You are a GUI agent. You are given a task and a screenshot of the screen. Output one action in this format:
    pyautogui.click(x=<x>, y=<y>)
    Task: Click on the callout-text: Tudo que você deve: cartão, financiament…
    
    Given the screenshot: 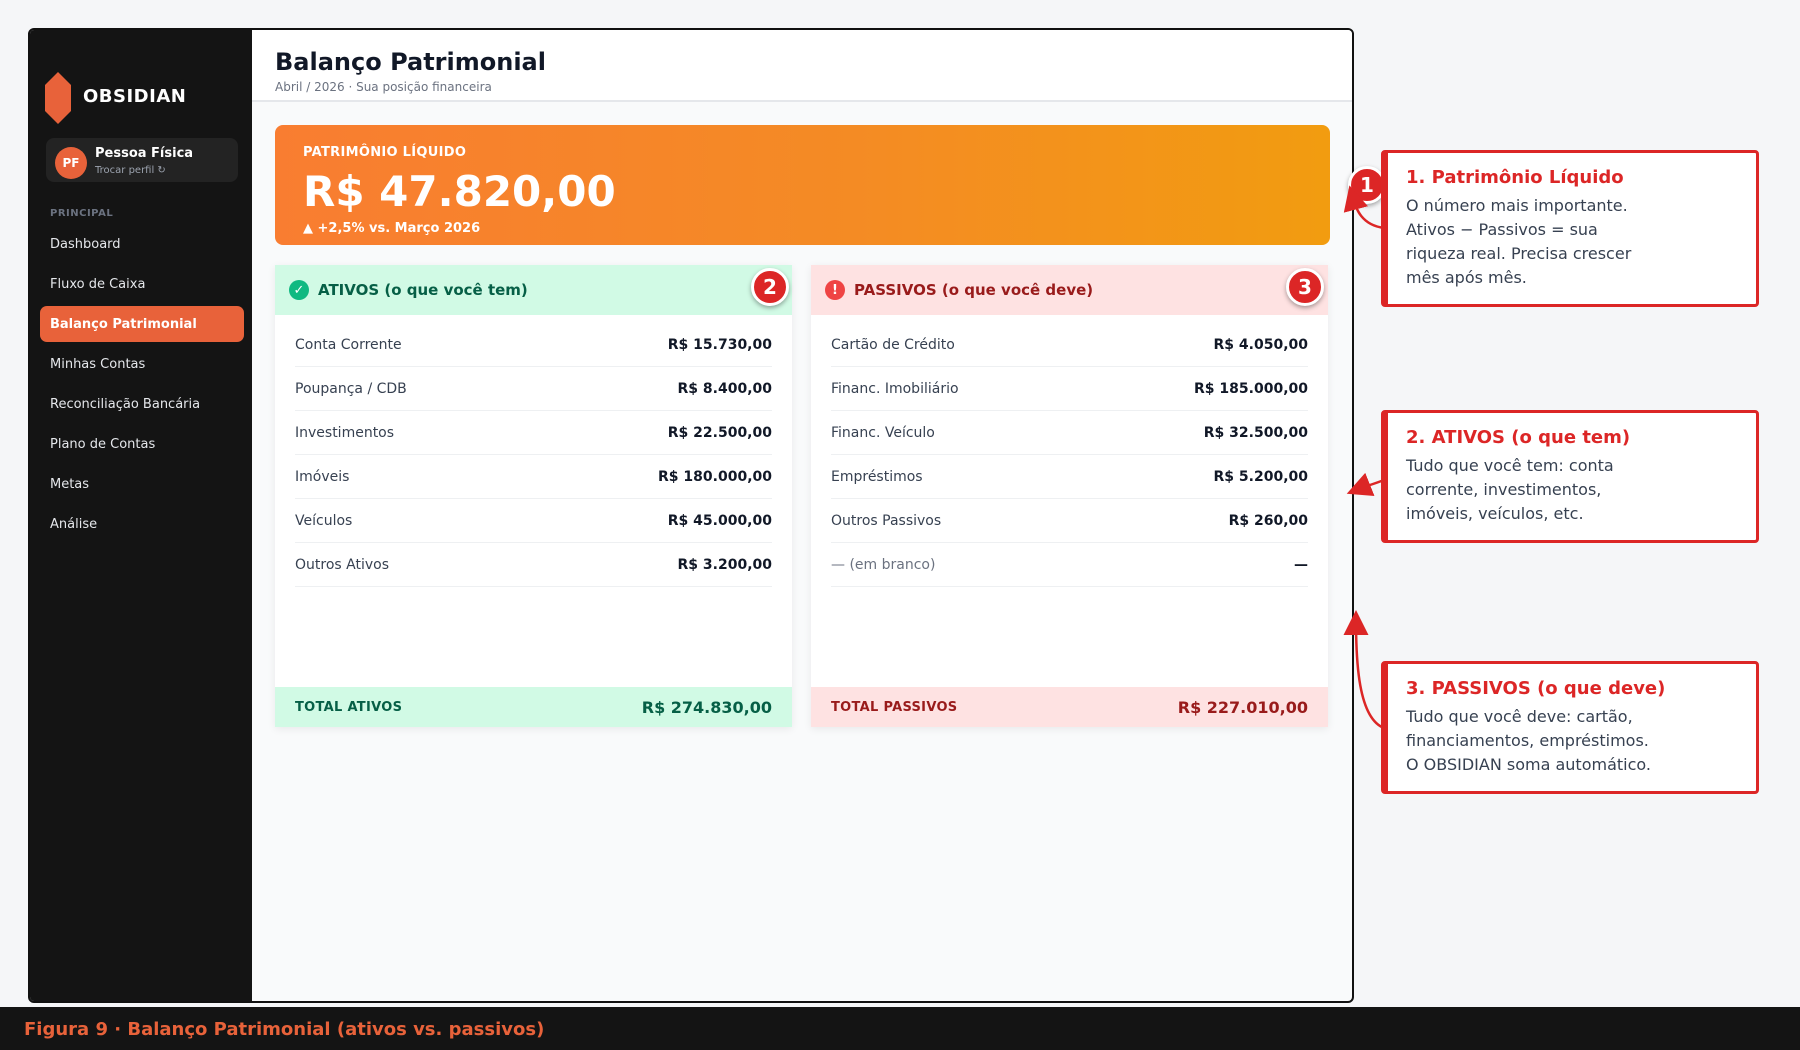 What is the action you would take?
    pyautogui.click(x=1572, y=741)
    